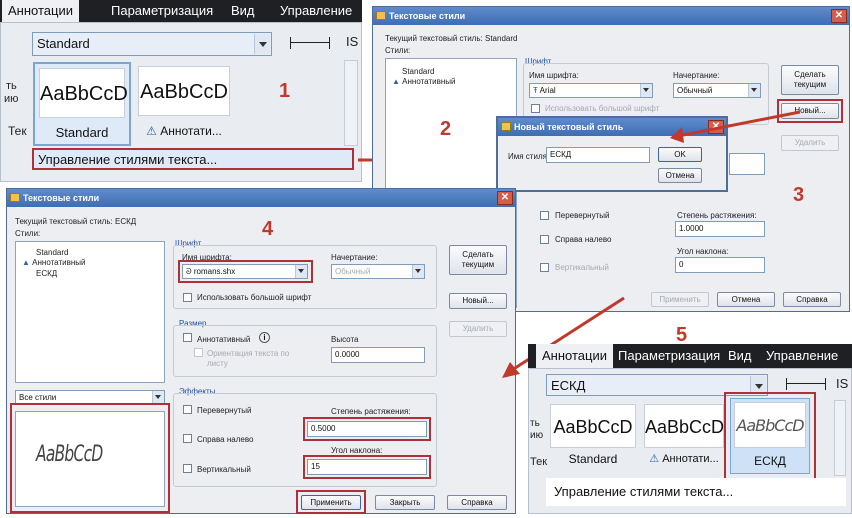 This screenshot has width=852, height=518. Describe the element at coordinates (26, 262) in the screenshot. I see `annotative-icon: ▲` at that location.